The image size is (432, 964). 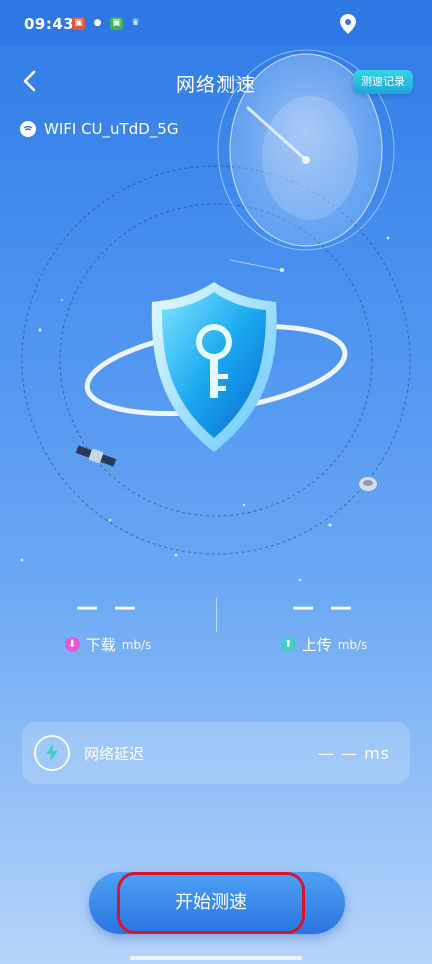 I want to click on wifi-info: WIFI CU_uTdD_5G, so click(x=99, y=129).